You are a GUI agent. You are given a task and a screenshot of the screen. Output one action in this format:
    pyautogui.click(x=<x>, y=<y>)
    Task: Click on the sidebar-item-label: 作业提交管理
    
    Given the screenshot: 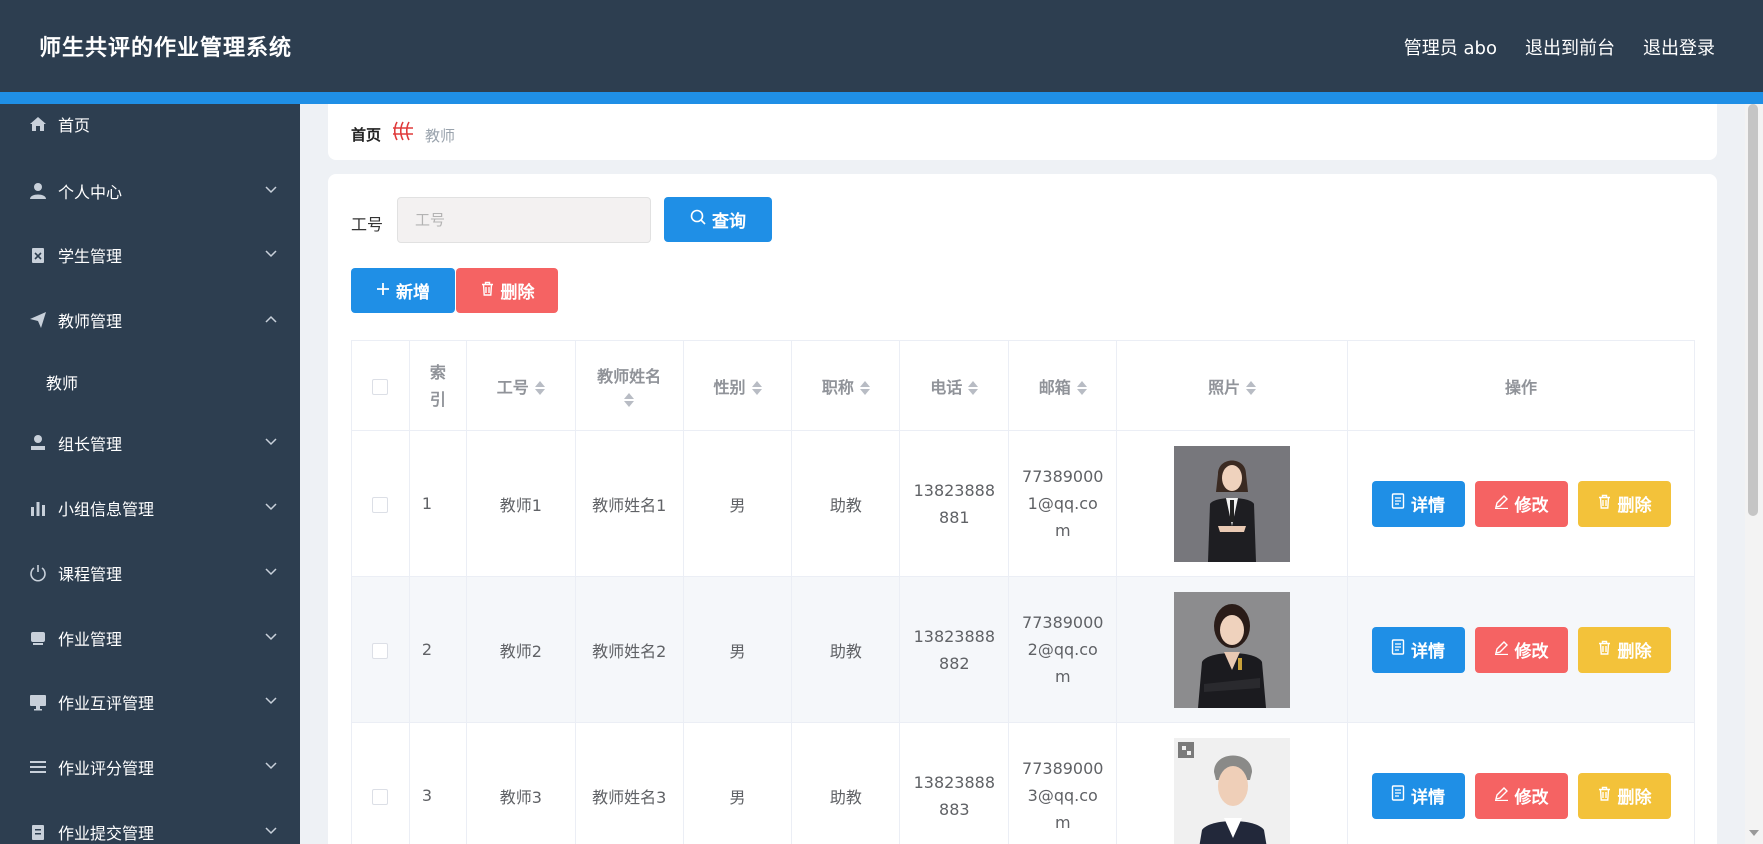 What is the action you would take?
    pyautogui.click(x=106, y=833)
    